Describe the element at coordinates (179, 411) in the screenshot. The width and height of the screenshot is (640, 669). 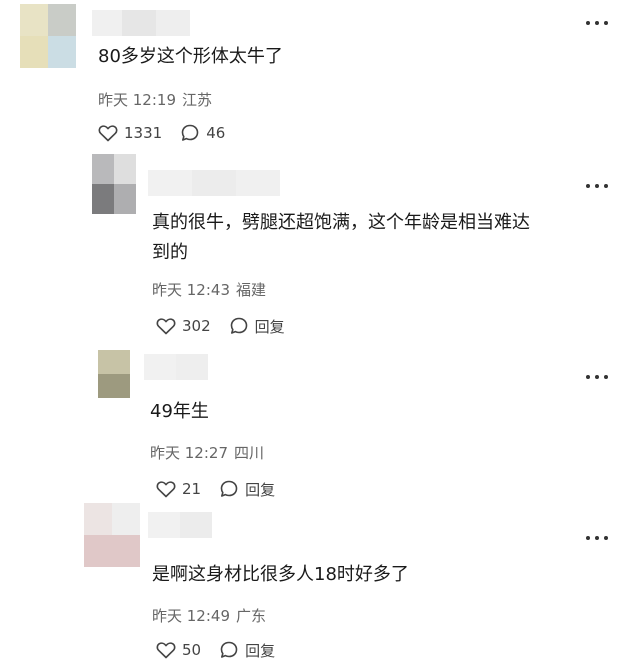
I see `comment-text: 49年生` at that location.